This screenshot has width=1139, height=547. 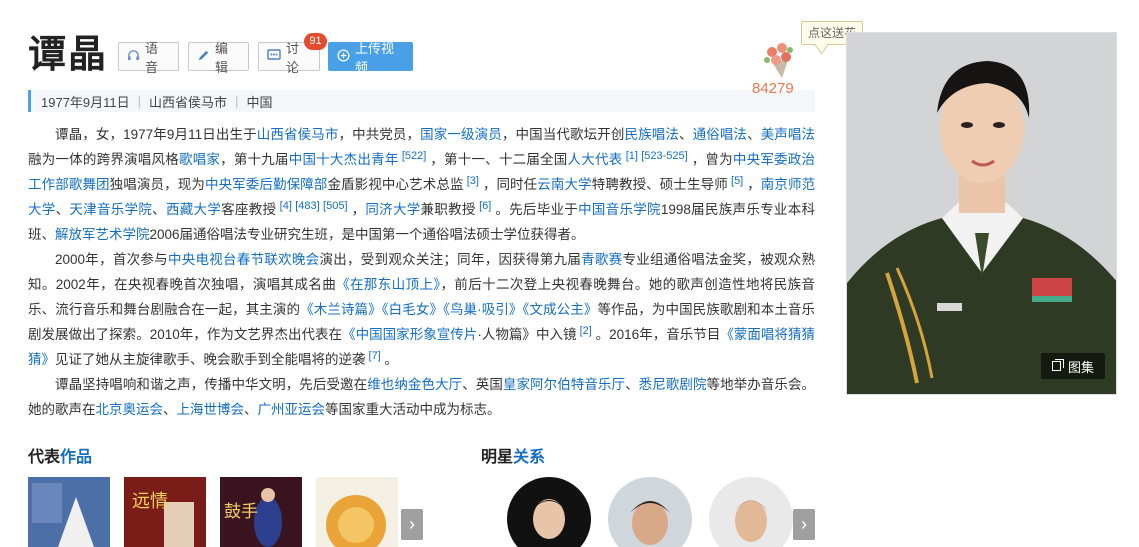 What do you see at coordinates (421, 101) in the screenshot?
I see `basic-info-bar: 1977年9月11日 | 山西省侯马市 | 中国` at bounding box center [421, 101].